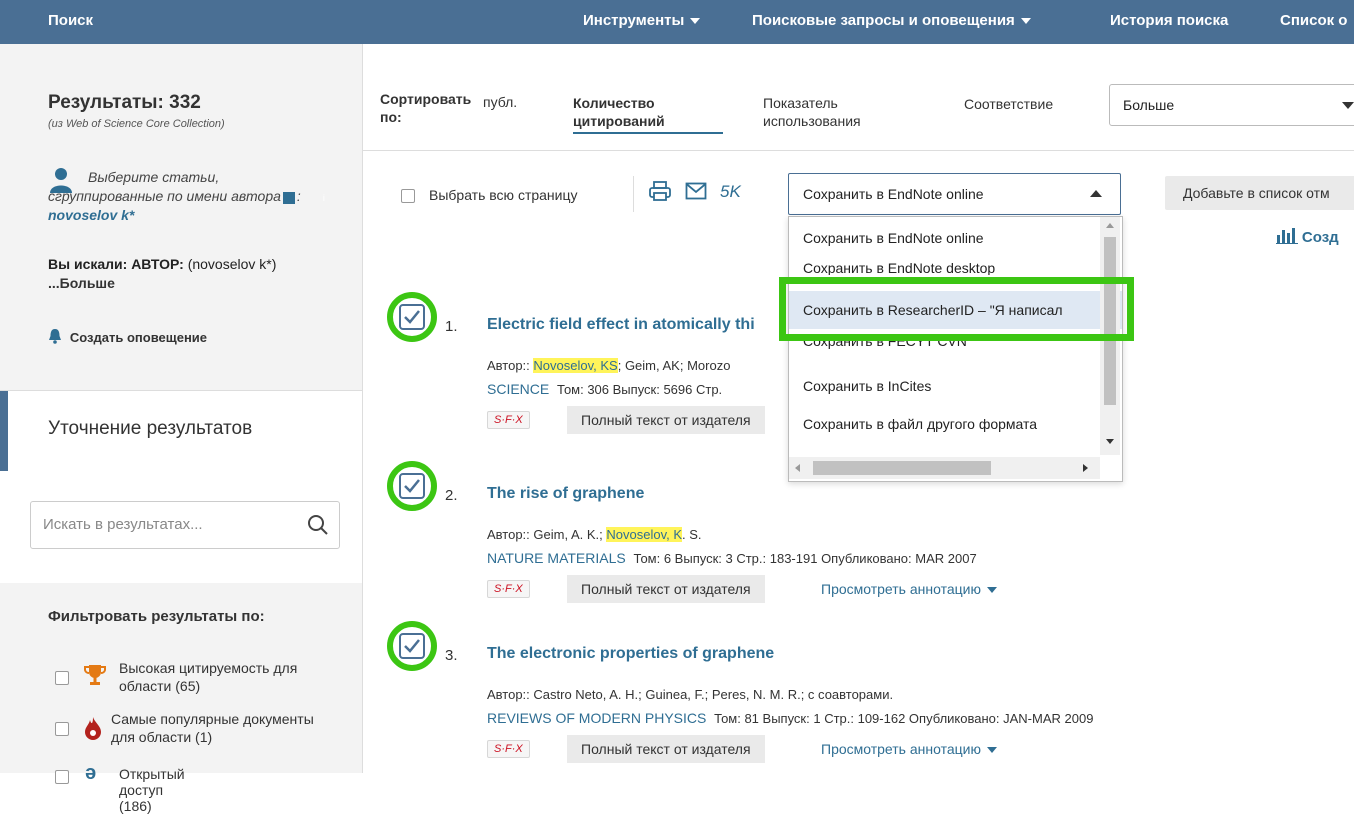 The image size is (1354, 814). Describe the element at coordinates (692, 534) in the screenshot. I see `authors-rest: . S.` at that location.